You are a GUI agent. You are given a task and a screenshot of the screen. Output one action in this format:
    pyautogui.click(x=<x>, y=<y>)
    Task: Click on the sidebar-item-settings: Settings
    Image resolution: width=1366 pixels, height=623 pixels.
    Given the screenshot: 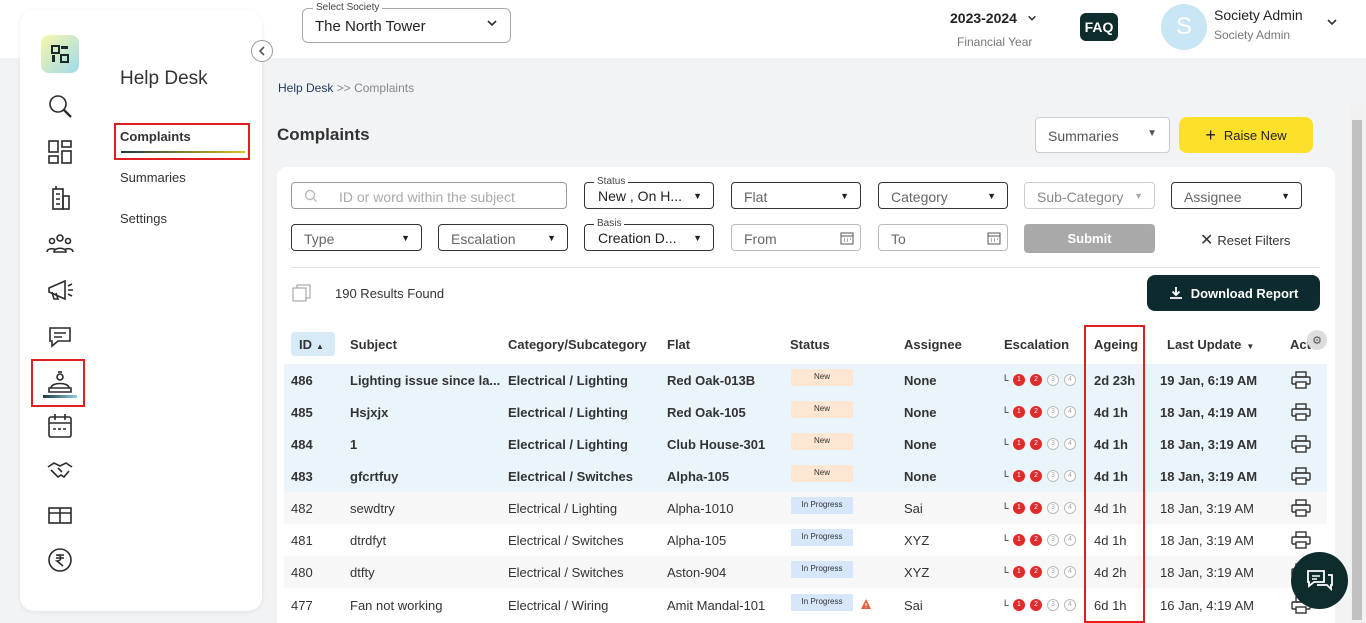 What is the action you would take?
    pyautogui.click(x=143, y=218)
    